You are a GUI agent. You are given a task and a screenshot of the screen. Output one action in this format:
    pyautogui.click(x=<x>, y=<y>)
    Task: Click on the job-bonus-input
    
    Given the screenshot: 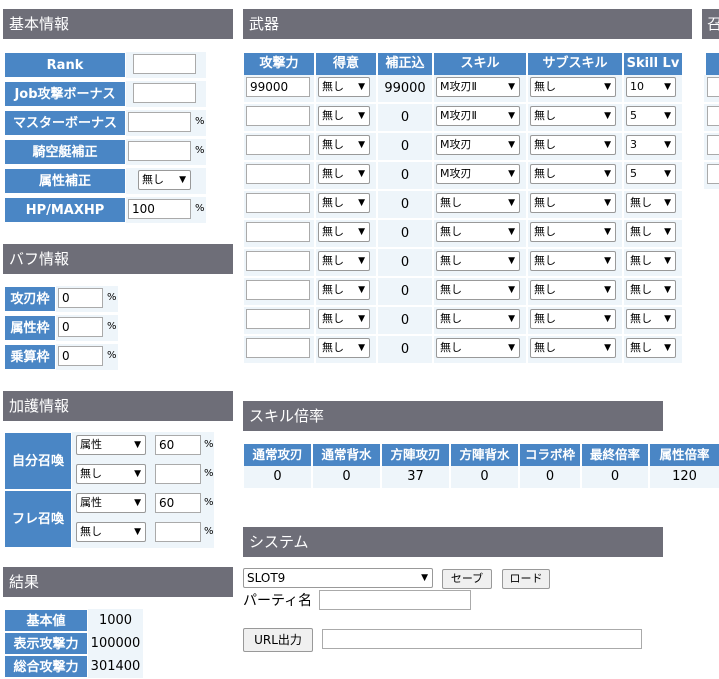 What is the action you would take?
    pyautogui.click(x=164, y=93)
    